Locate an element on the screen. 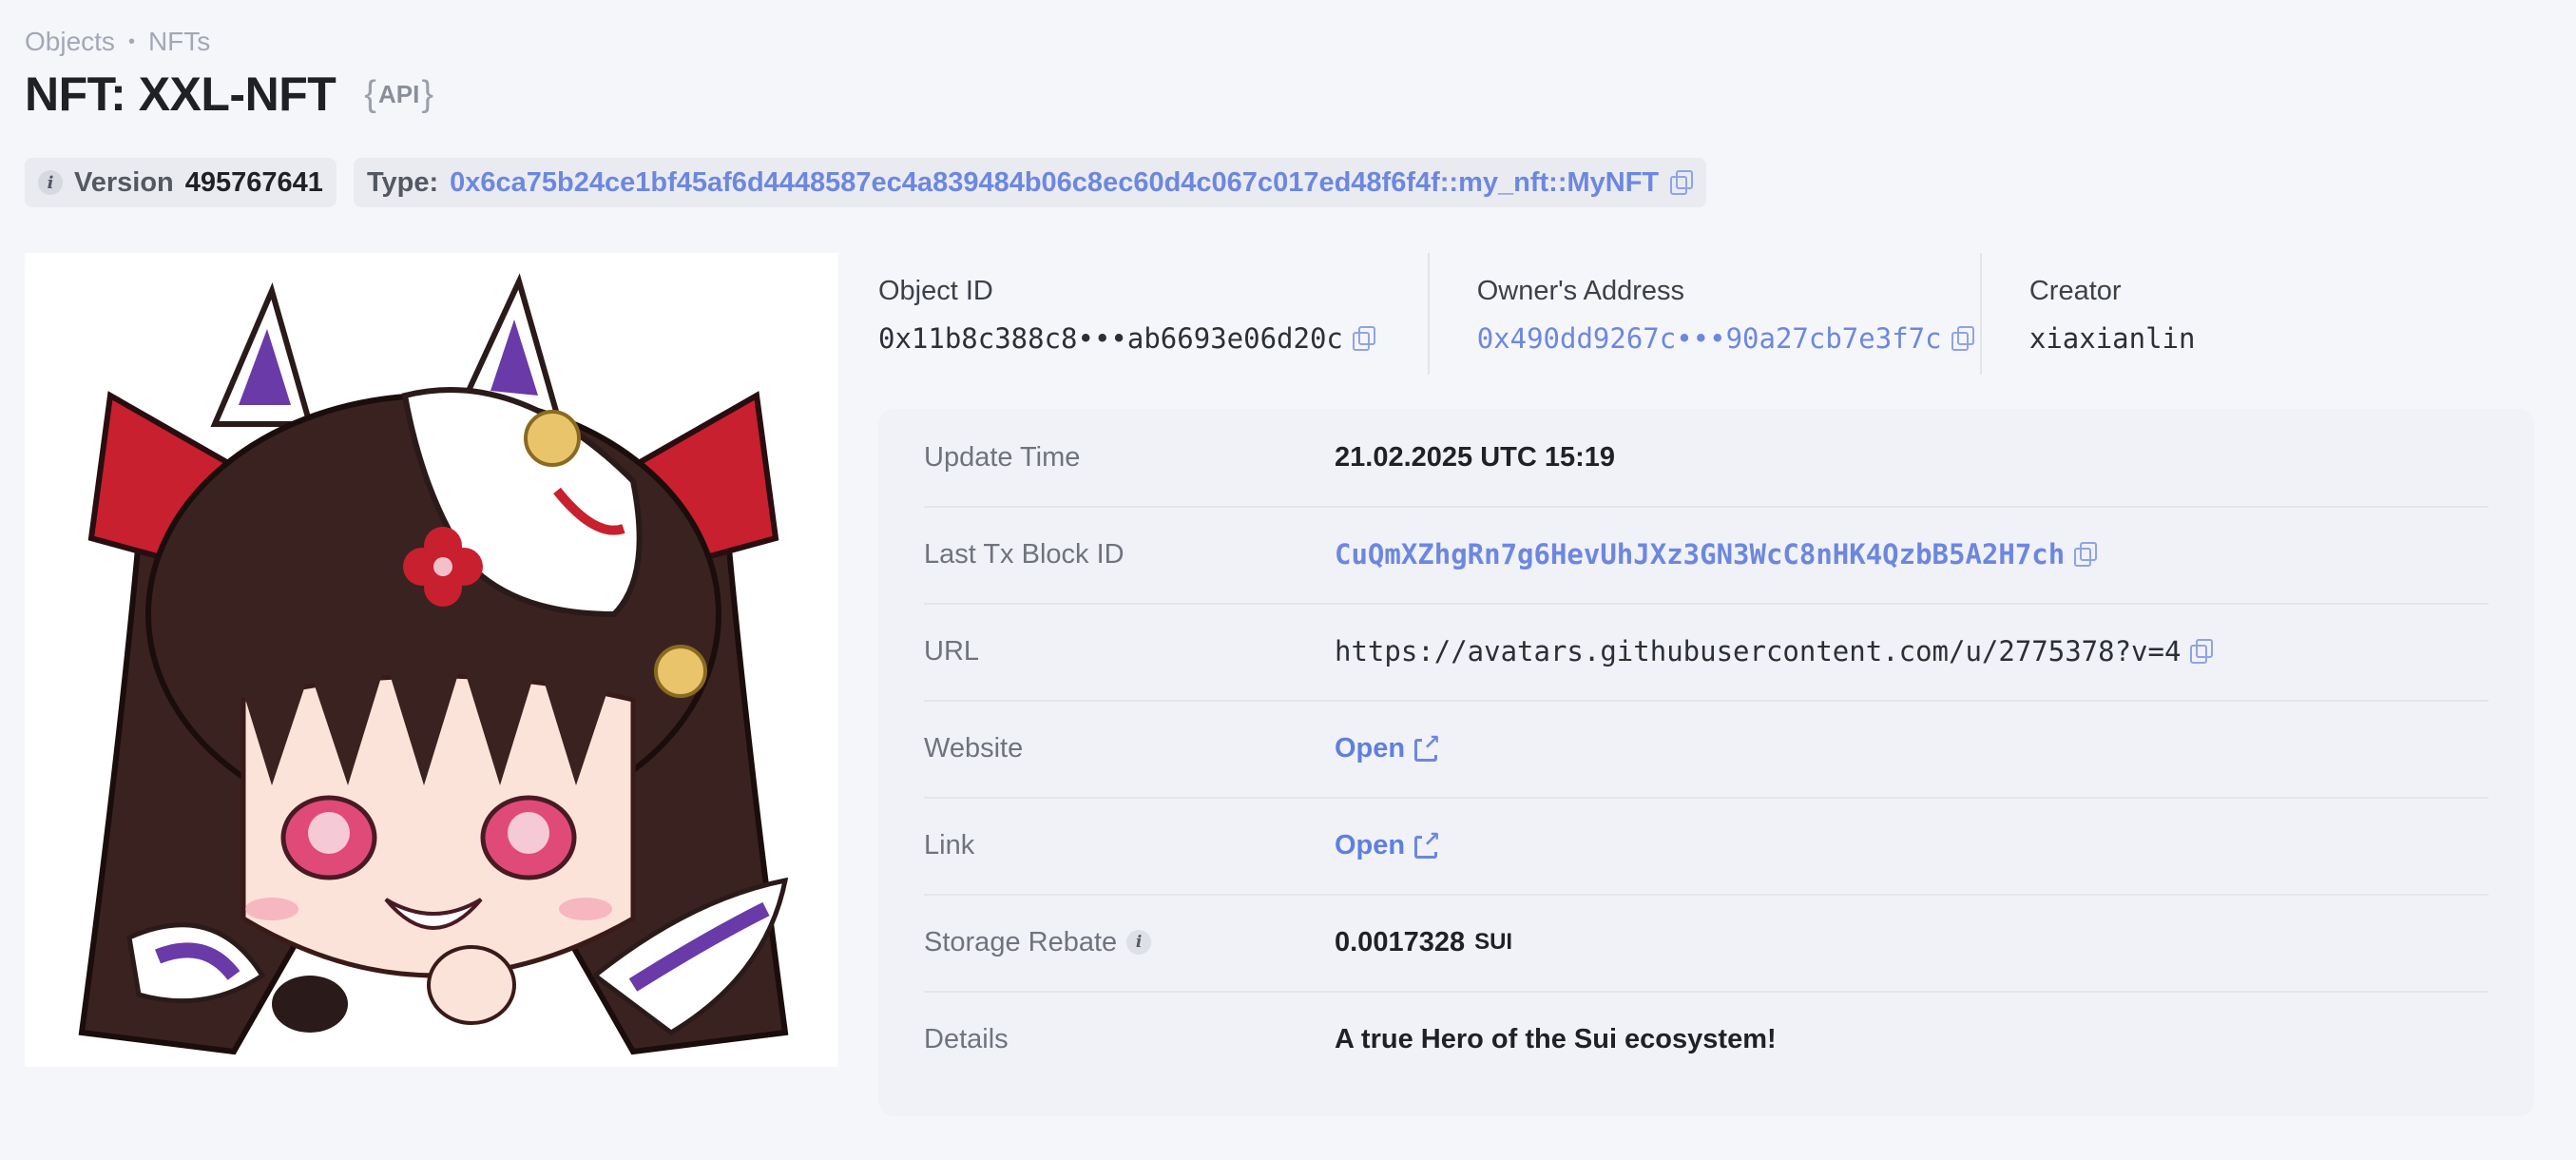 This screenshot has height=1160, width=2576. link-open-text: Open is located at coordinates (1371, 844).